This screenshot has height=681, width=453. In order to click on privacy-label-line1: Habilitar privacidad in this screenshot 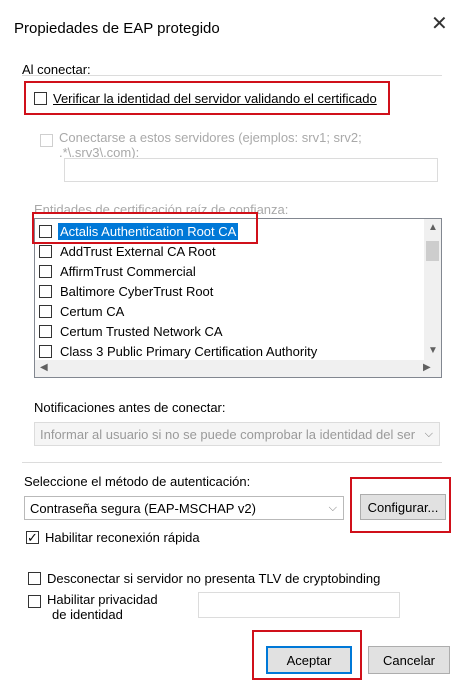, I will do `click(102, 599)`.